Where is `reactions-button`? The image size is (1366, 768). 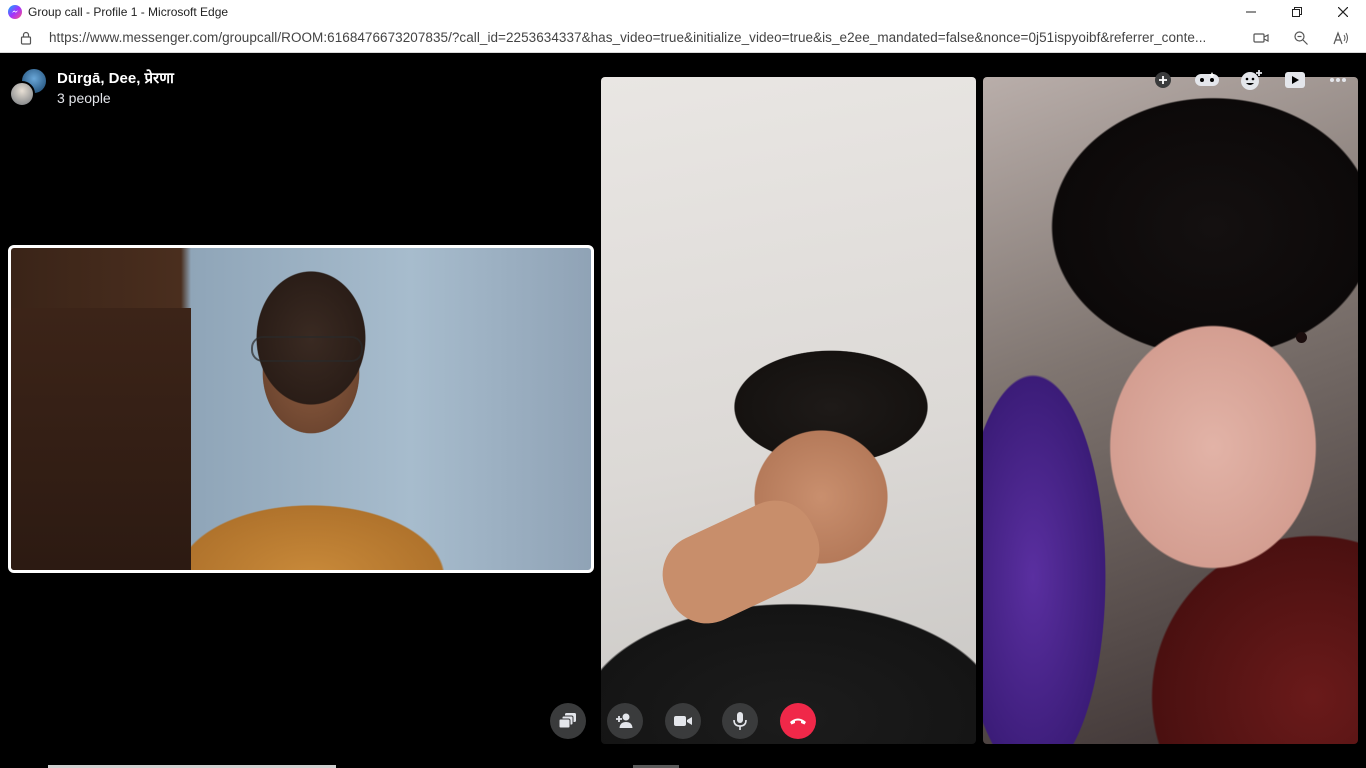
reactions-button is located at coordinates (1252, 80).